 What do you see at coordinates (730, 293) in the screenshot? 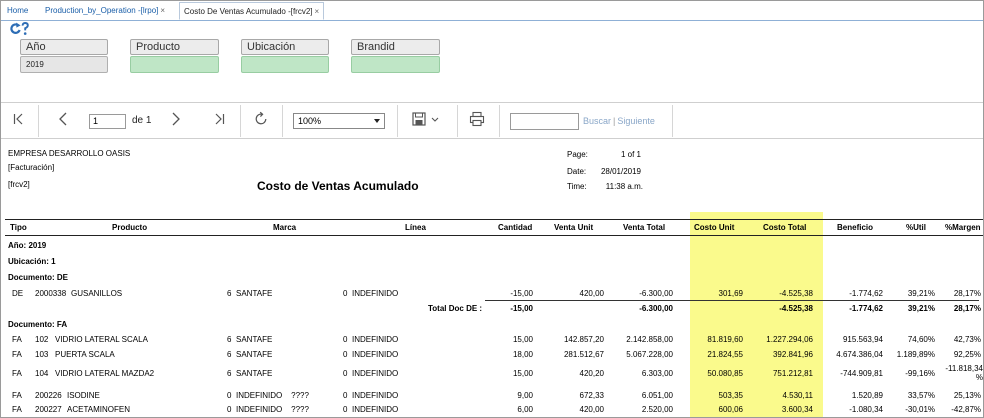
I see `cell-costo-unit: 301,69` at bounding box center [730, 293].